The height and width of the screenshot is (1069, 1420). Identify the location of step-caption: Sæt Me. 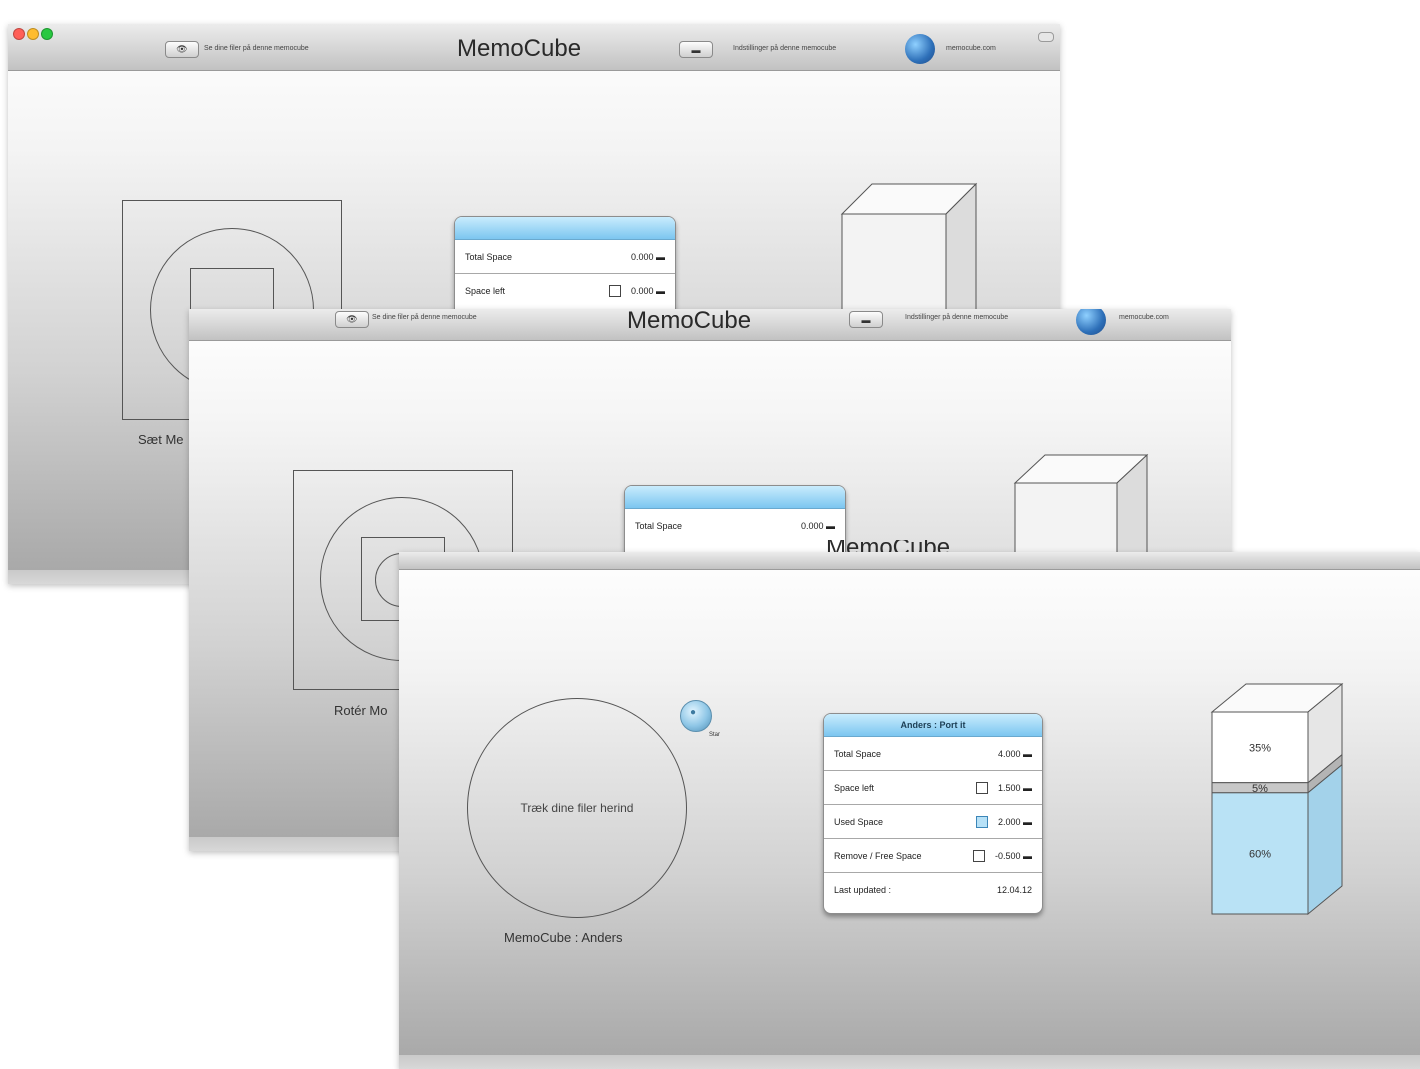
(161, 439).